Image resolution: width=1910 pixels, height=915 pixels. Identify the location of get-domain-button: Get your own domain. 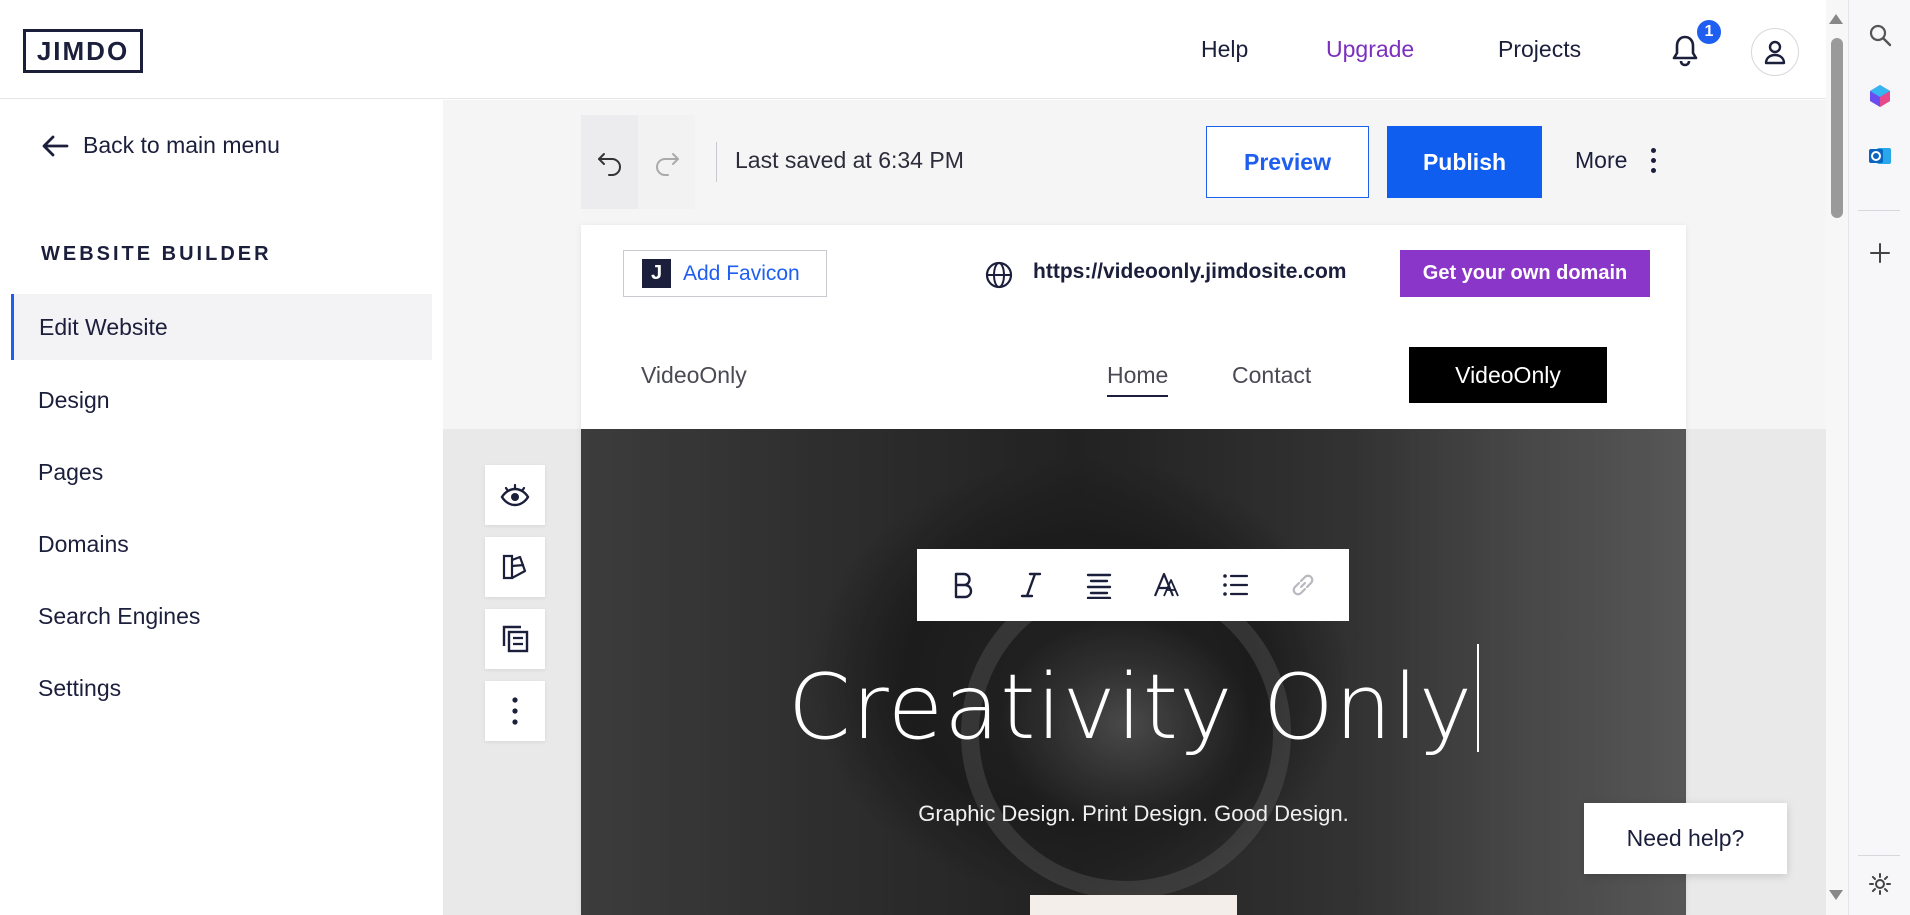
(1525, 273).